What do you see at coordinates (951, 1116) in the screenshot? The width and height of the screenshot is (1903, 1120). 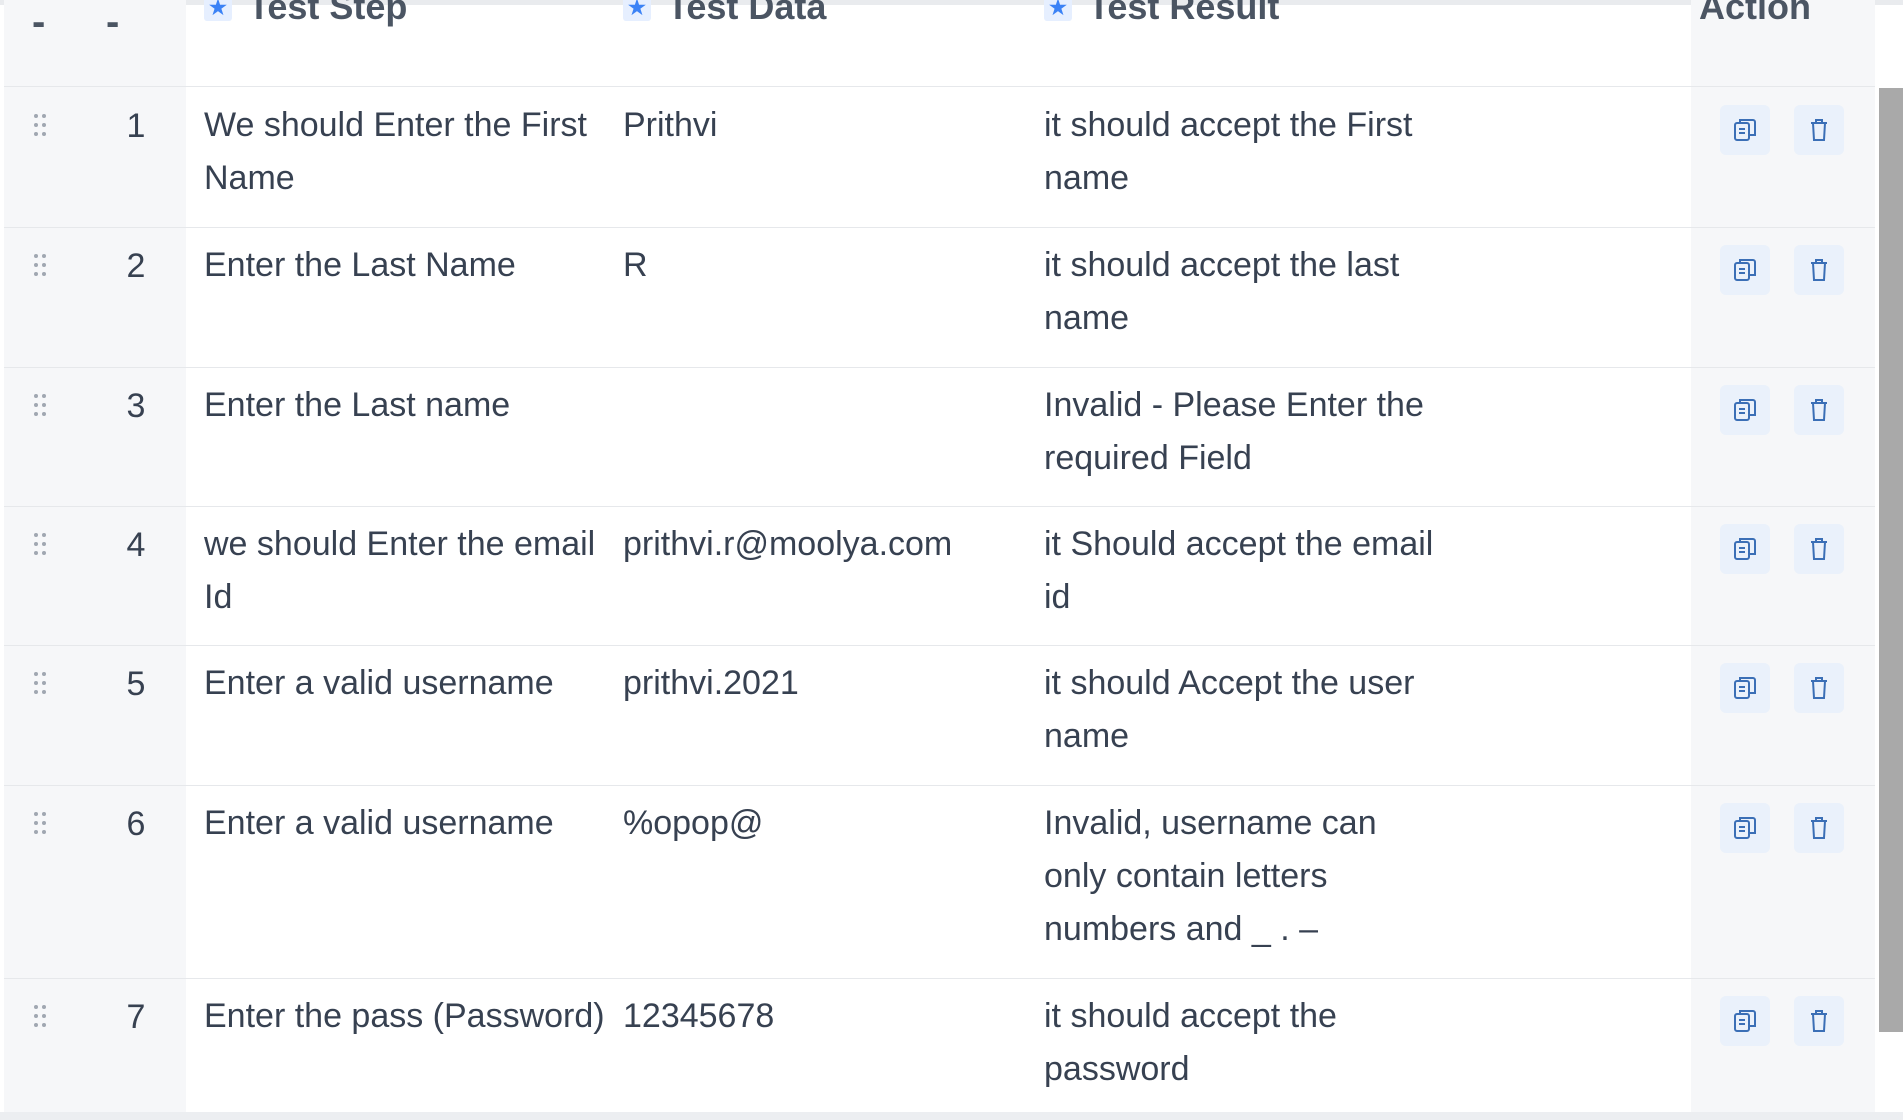 I see `bottom-border` at bounding box center [951, 1116].